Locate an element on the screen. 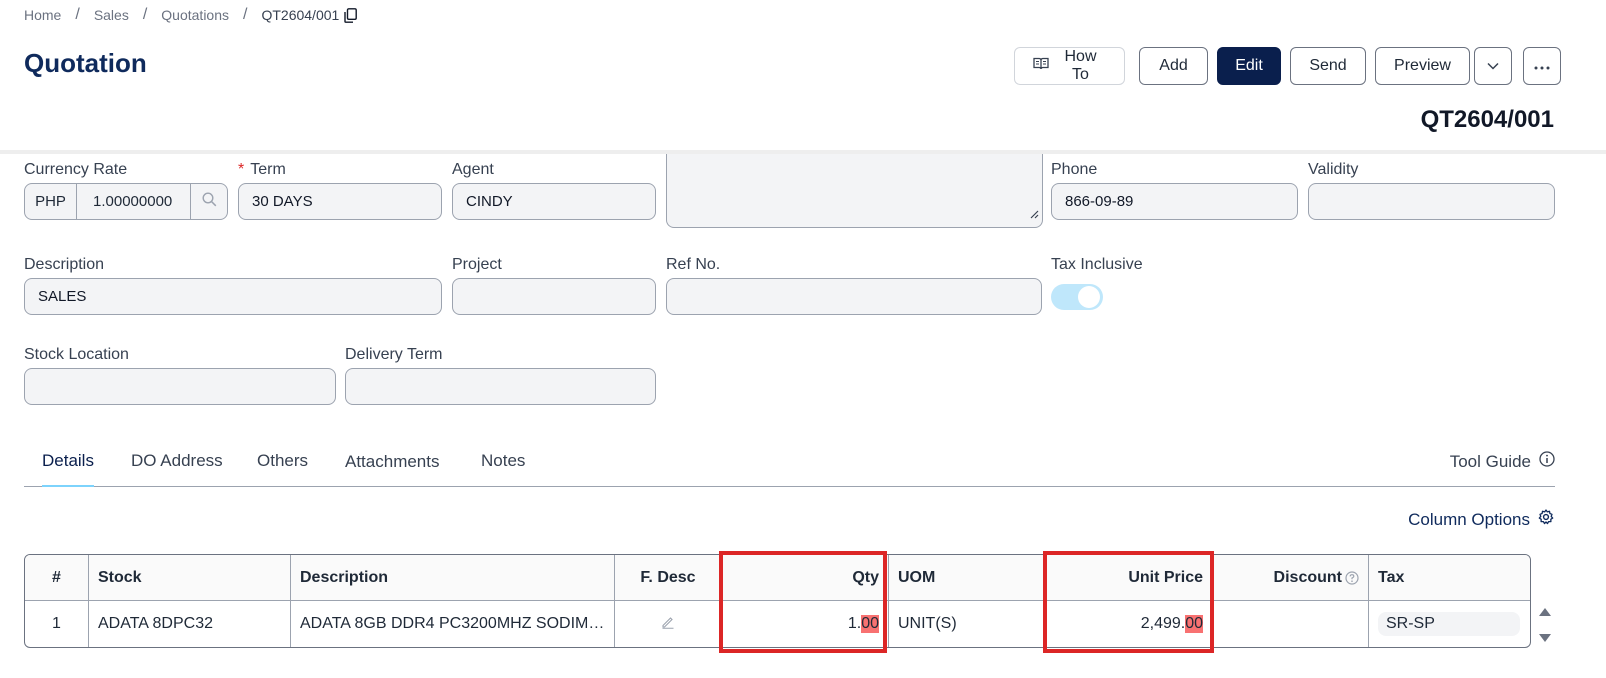  breadcrumb-quotations: Quotations is located at coordinates (195, 15).